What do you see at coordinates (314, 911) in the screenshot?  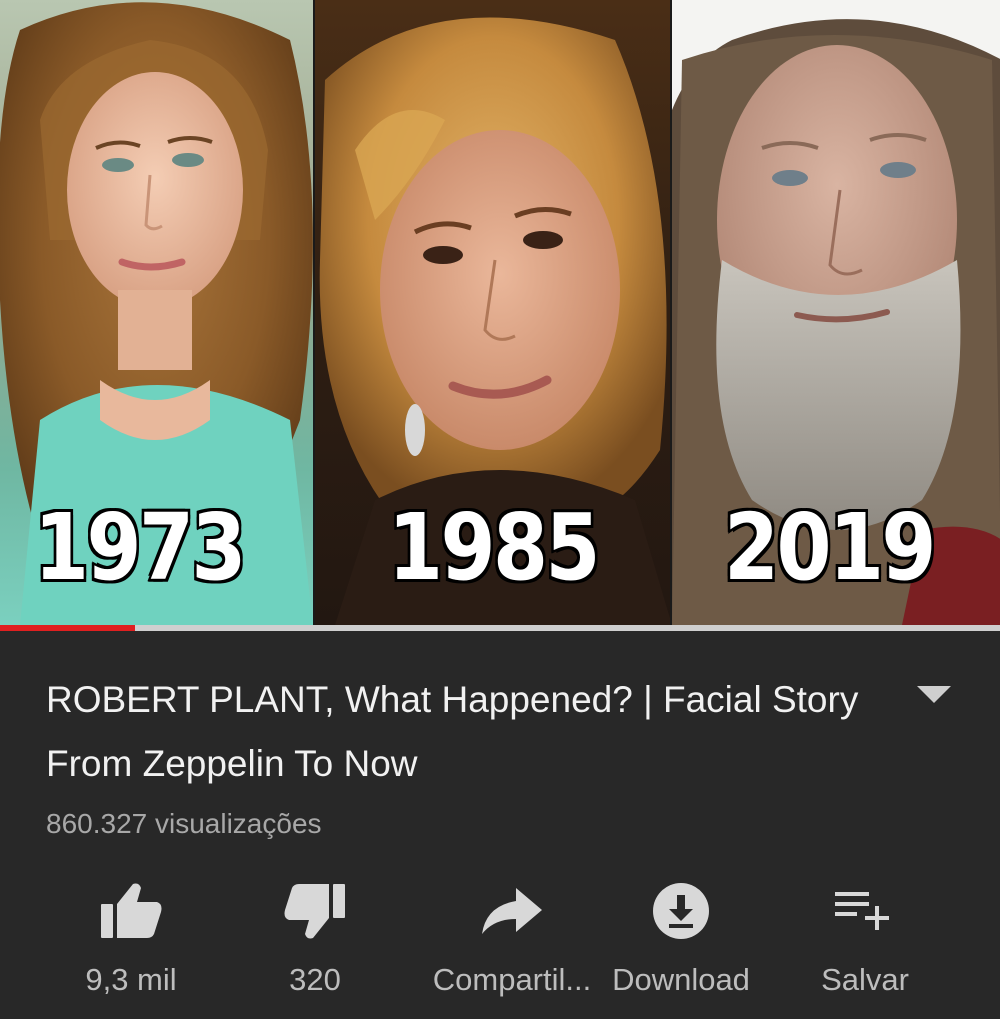 I see `thumbs-down-icon` at bounding box center [314, 911].